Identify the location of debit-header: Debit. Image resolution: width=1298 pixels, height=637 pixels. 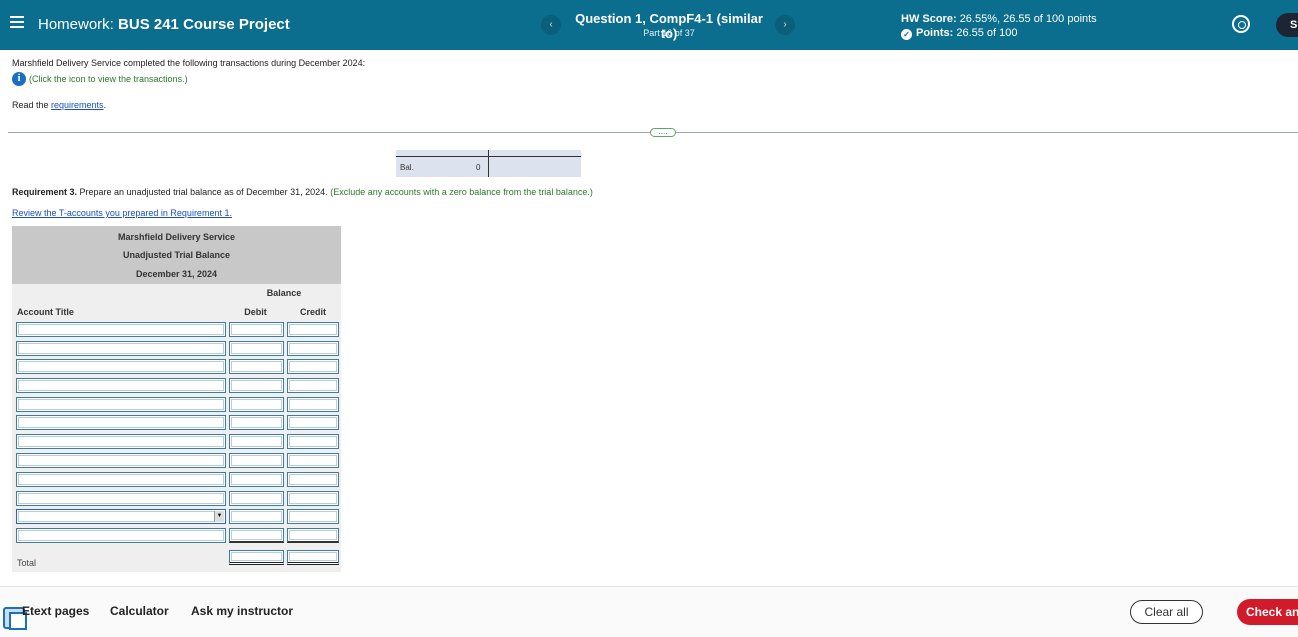
(255, 312).